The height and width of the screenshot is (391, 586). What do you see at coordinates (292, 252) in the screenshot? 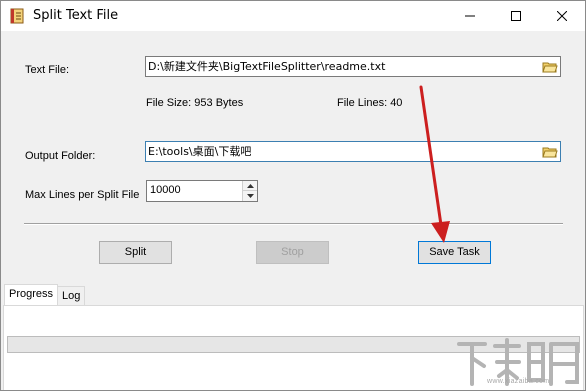
I see `stop-button: Stop` at bounding box center [292, 252].